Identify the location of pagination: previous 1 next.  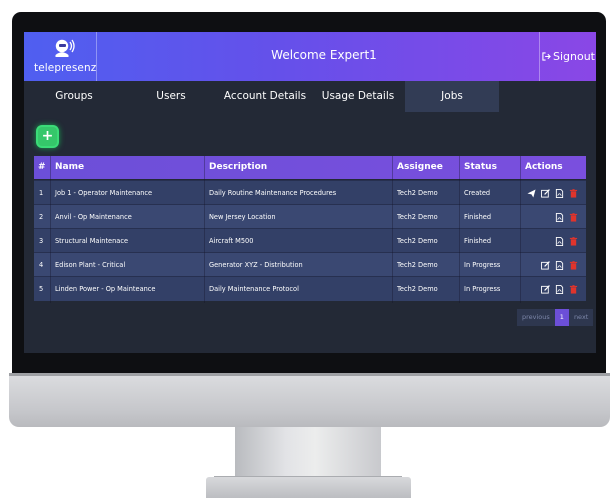
(555, 317).